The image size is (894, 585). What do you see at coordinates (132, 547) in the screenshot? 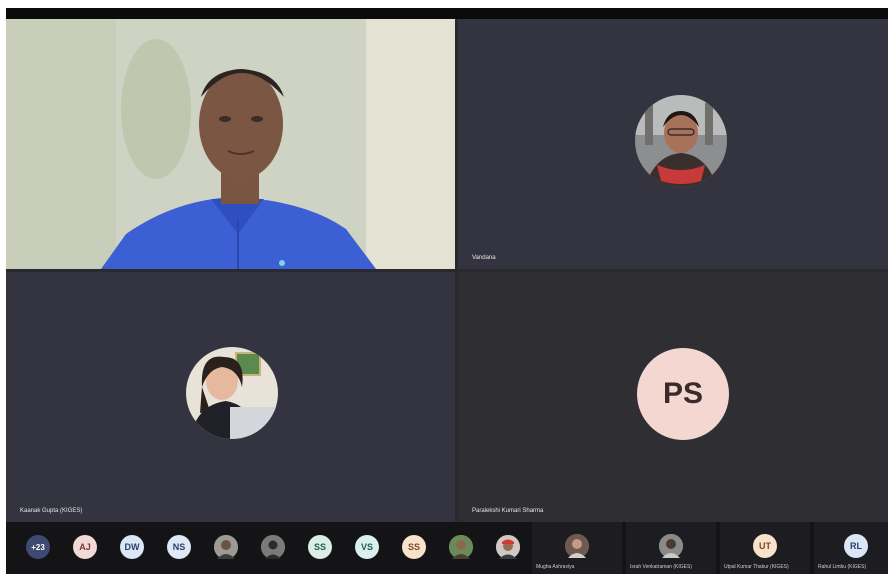
I see `participant-chip: DW` at bounding box center [132, 547].